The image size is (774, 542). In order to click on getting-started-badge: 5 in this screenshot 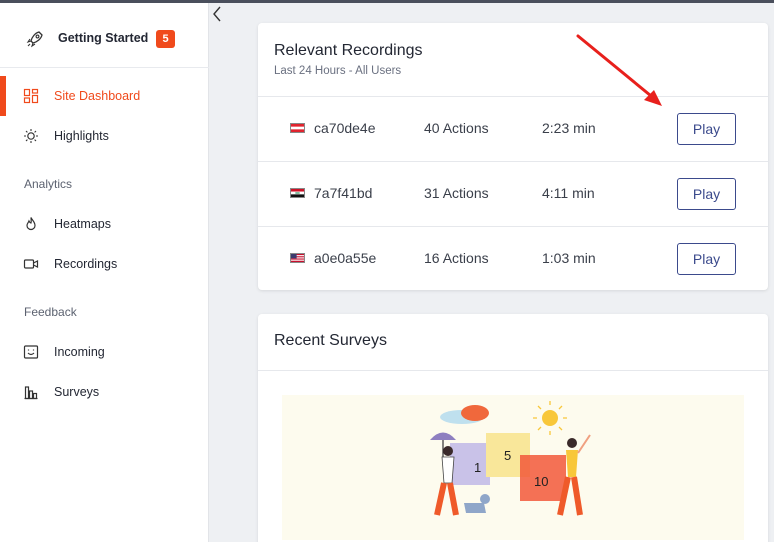, I will do `click(165, 39)`.